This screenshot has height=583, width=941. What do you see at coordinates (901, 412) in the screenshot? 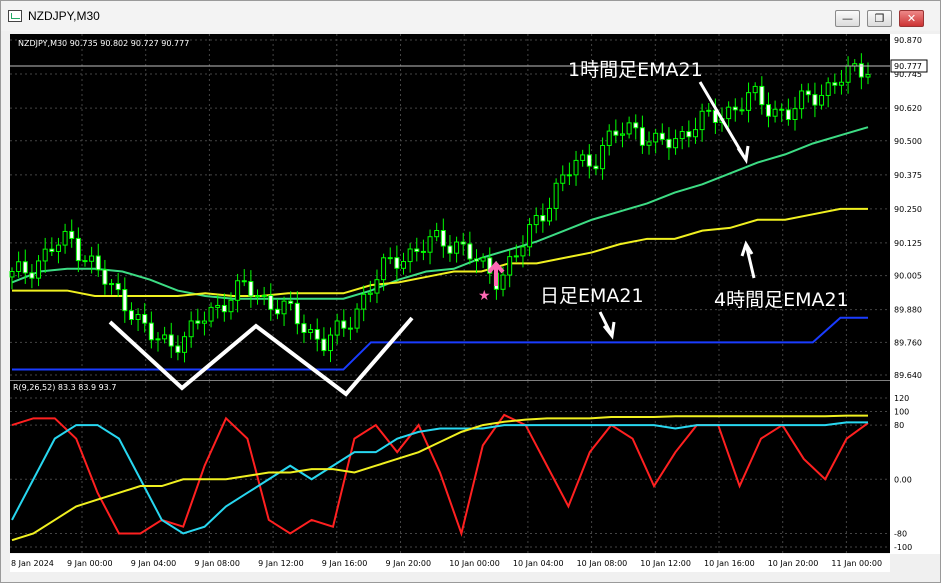
I see `osc-tick-label: 100` at bounding box center [901, 412].